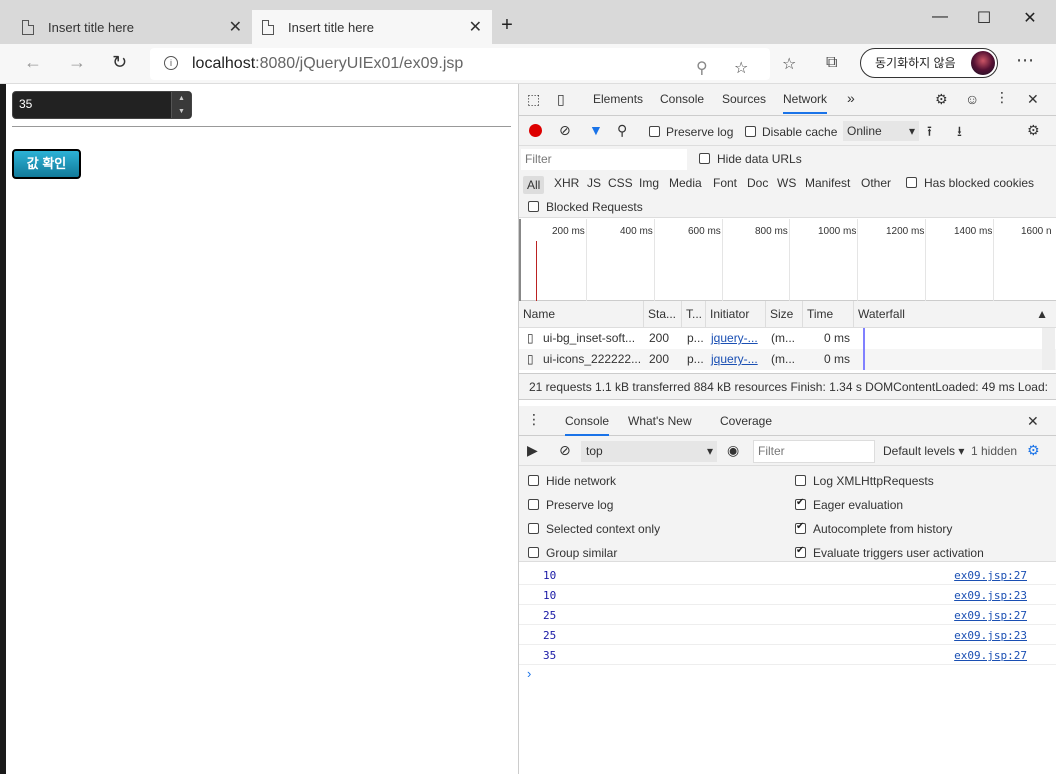  What do you see at coordinates (535, 130) in the screenshot?
I see `record-icon` at bounding box center [535, 130].